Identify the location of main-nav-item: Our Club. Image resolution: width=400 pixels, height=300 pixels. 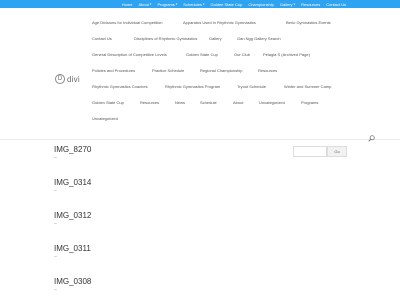
(242, 54).